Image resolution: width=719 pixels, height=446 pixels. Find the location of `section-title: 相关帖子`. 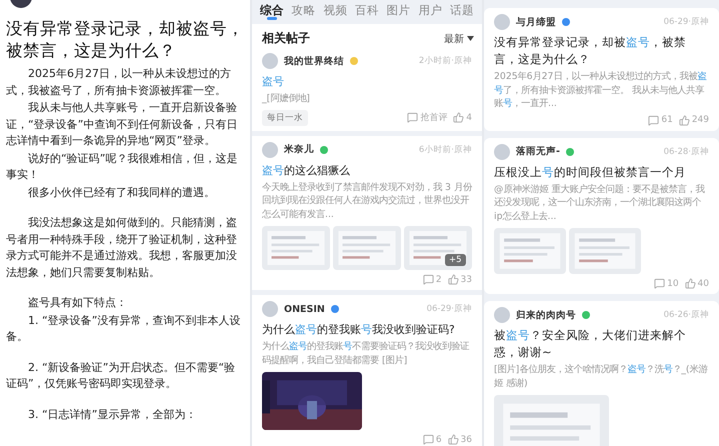

section-title: 相关帖子 is located at coordinates (286, 38).